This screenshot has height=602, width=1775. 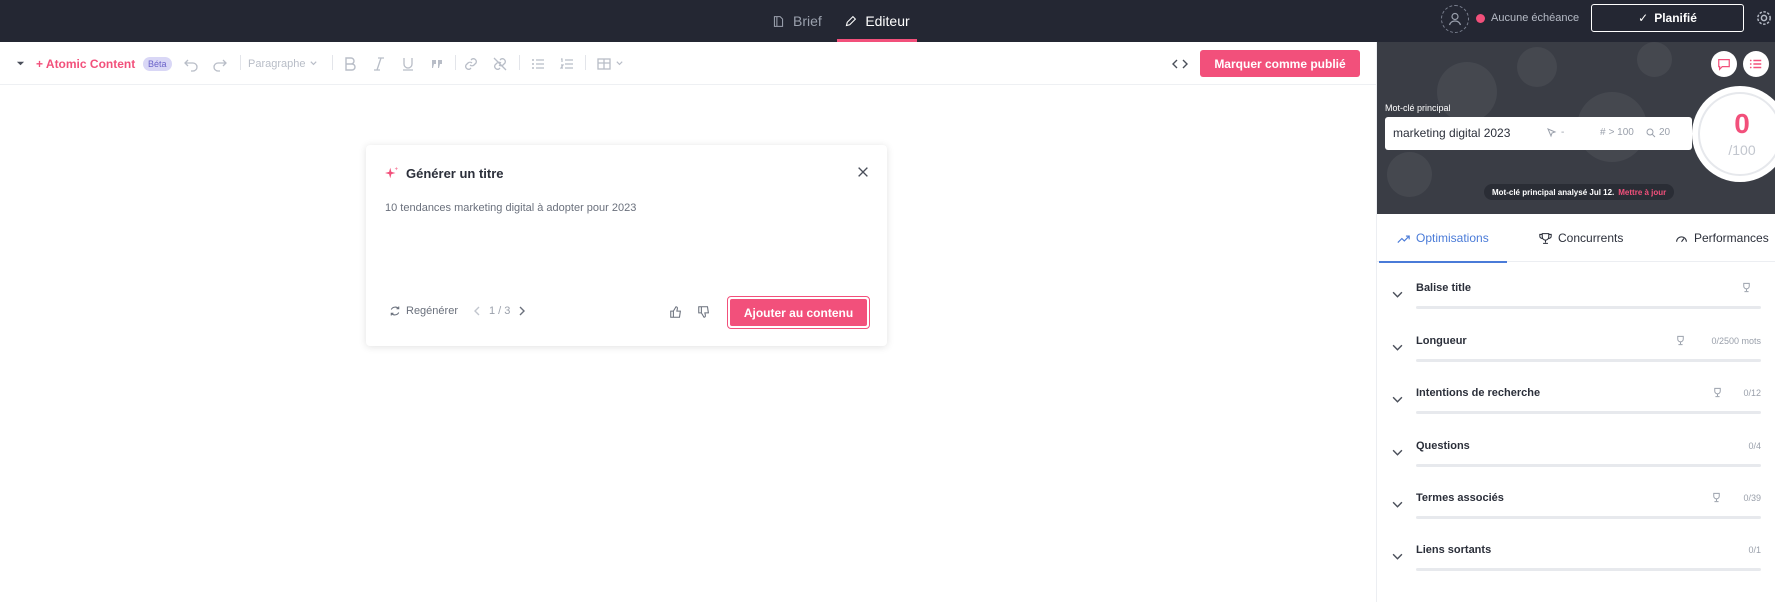 What do you see at coordinates (157, 63) in the screenshot?
I see `beta-badge: Béta` at bounding box center [157, 63].